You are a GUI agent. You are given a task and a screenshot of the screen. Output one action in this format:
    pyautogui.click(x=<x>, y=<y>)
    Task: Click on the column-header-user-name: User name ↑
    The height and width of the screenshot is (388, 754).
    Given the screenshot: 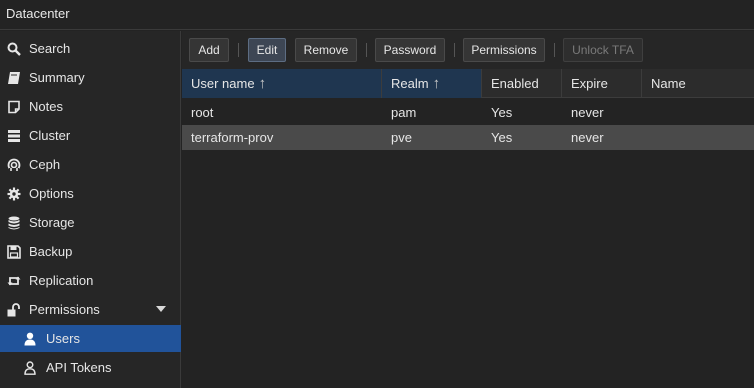 What is the action you would take?
    pyautogui.click(x=282, y=83)
    